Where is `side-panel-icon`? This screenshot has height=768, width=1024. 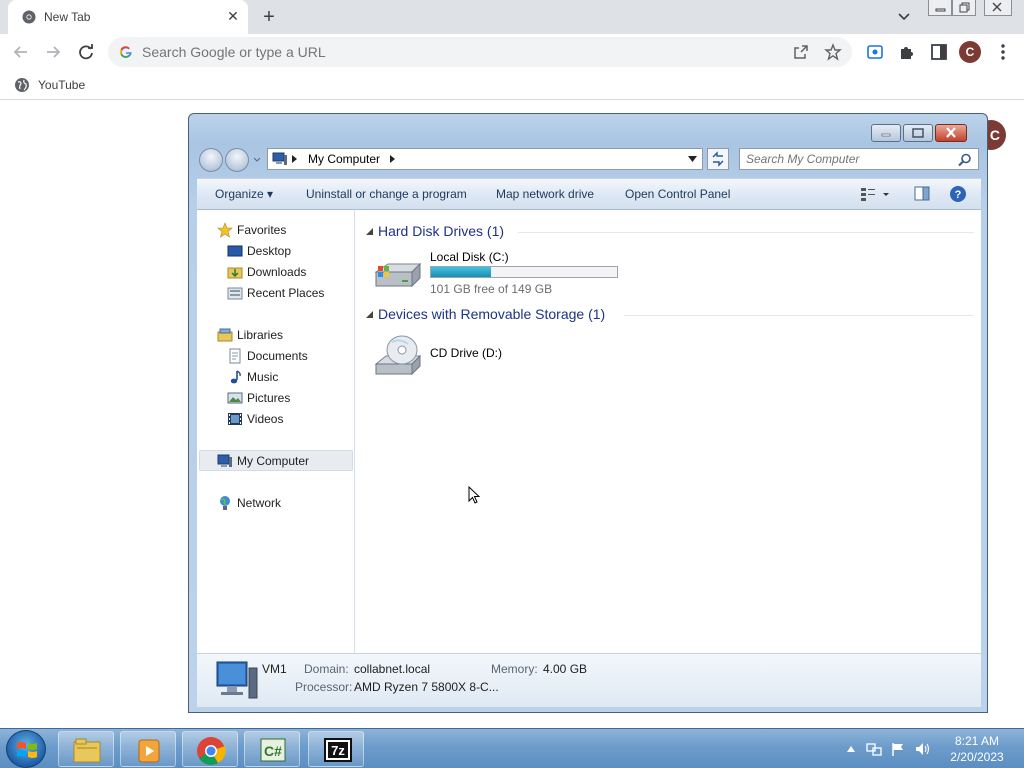 side-panel-icon is located at coordinates (939, 52).